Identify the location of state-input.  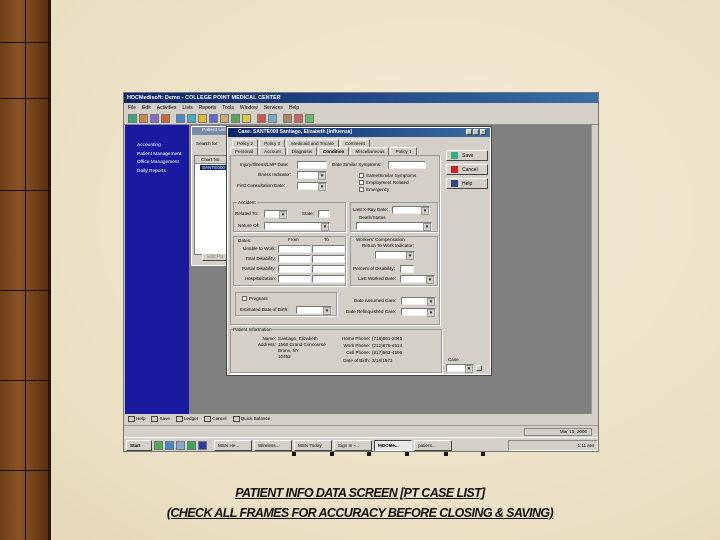
(324, 214).